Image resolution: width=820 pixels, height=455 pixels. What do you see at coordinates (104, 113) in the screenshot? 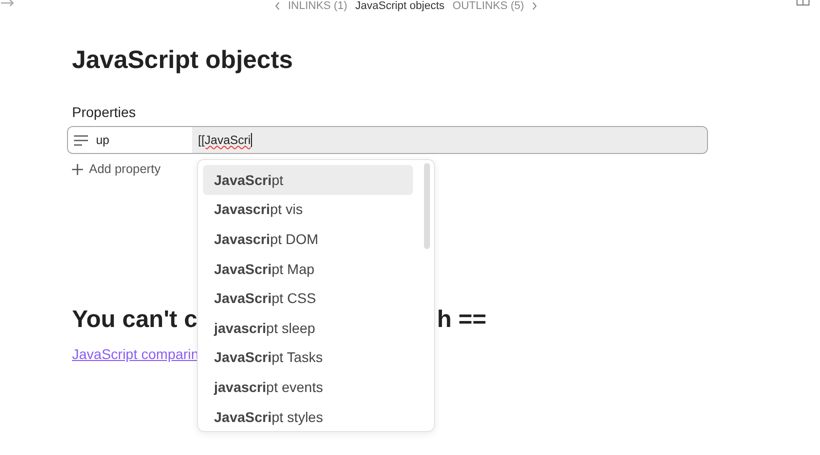
I see `properties-label: Properties` at bounding box center [104, 113].